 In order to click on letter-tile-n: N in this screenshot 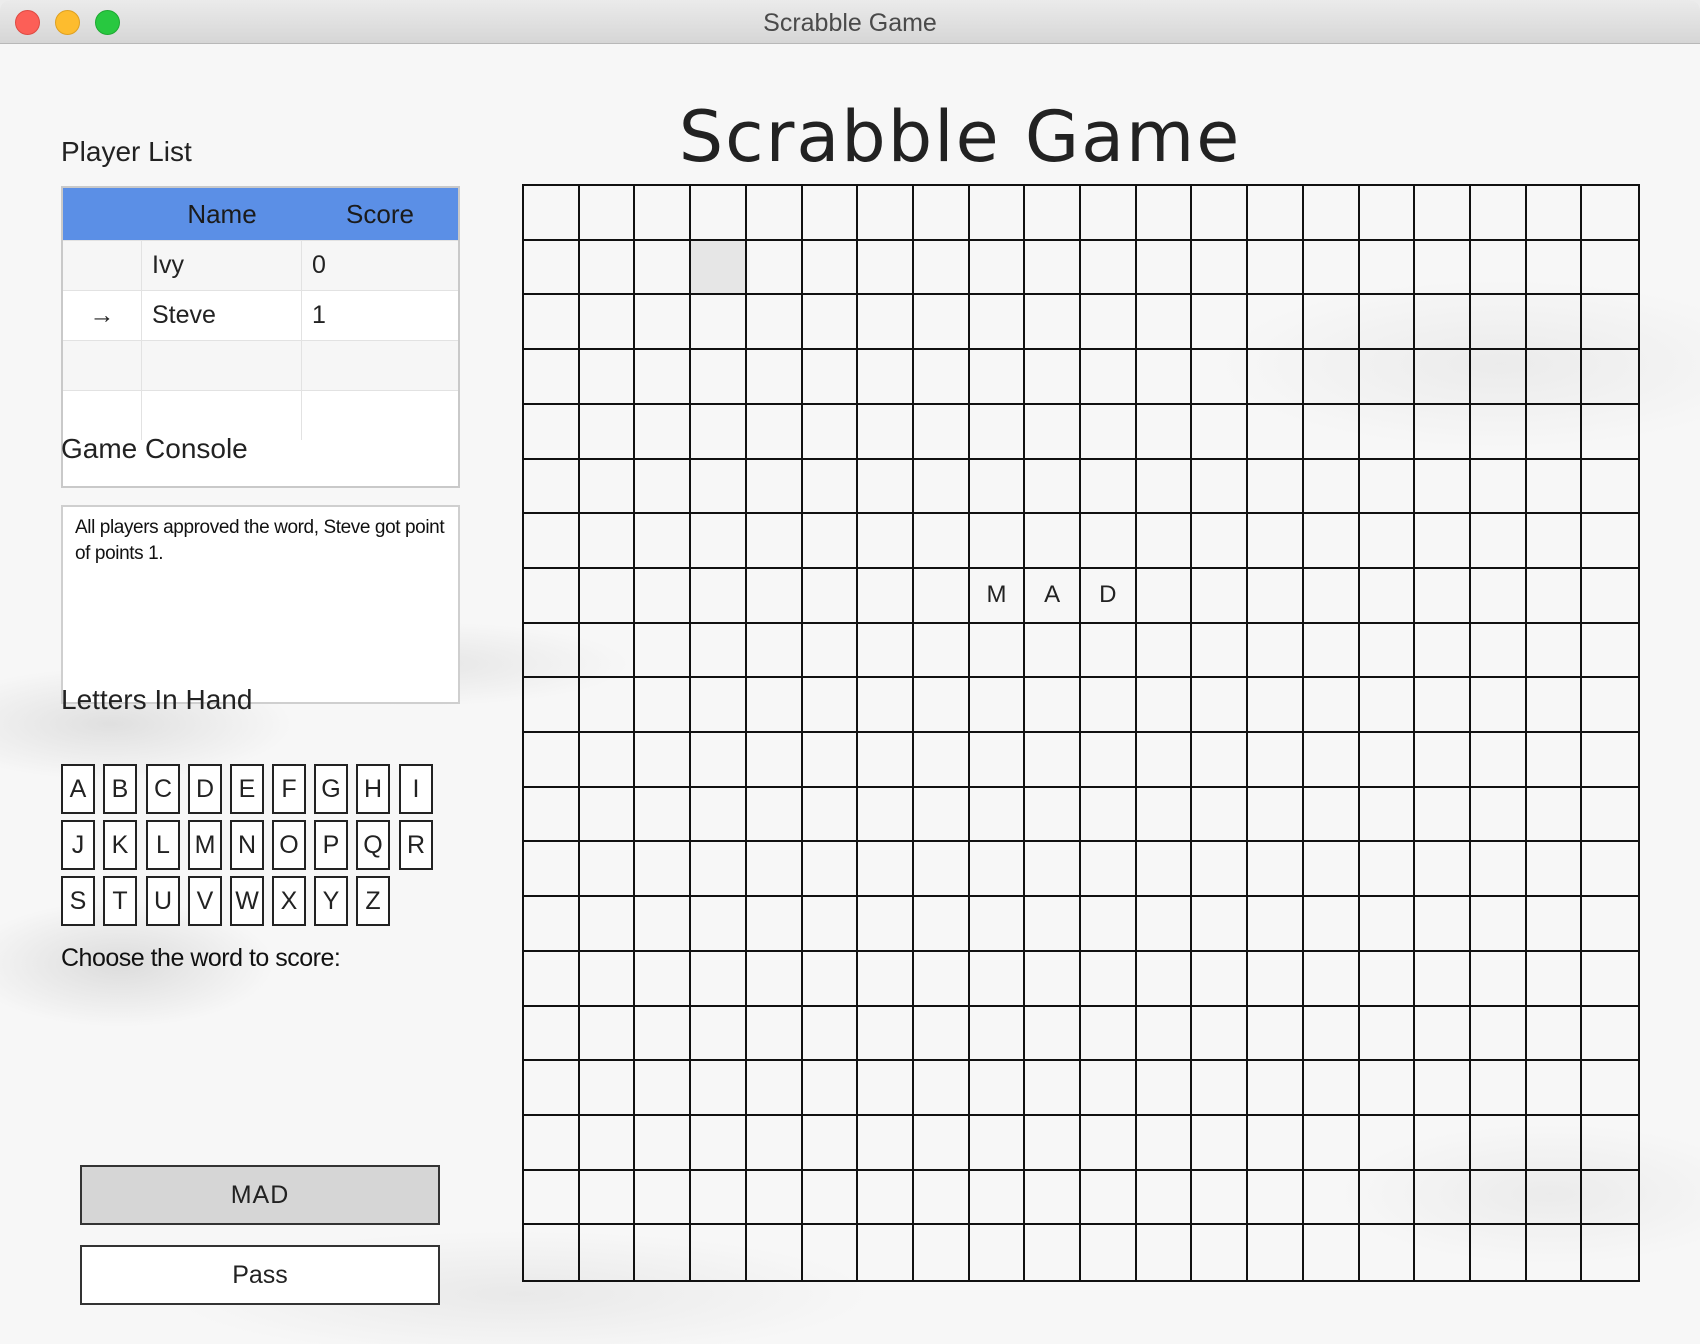, I will do `click(247, 845)`.